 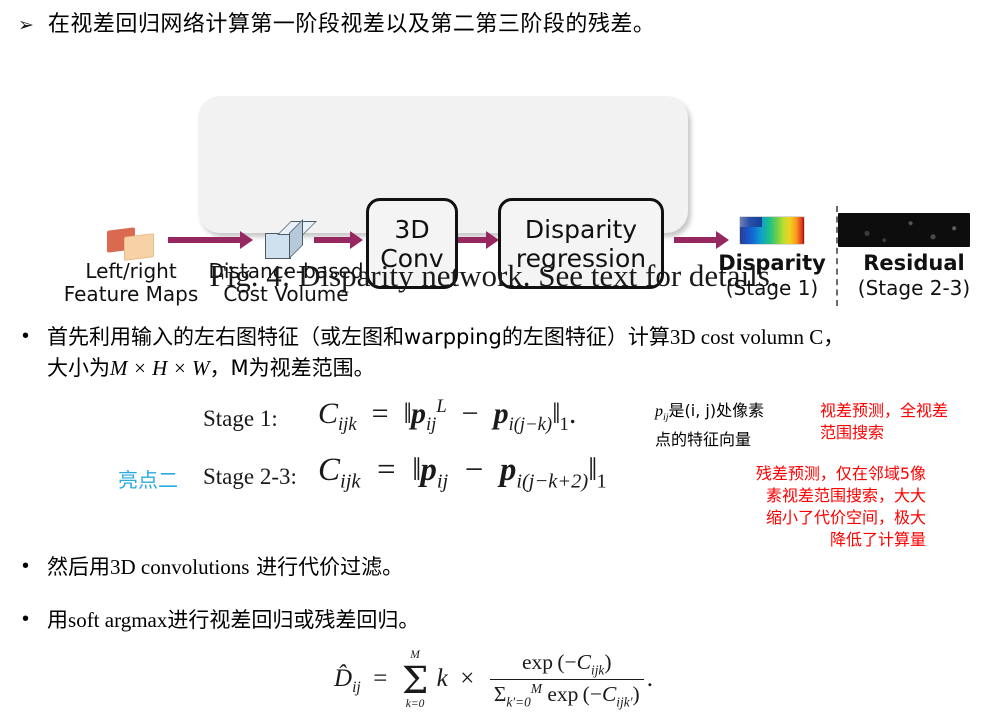 I want to click on annotation-pij-line1: 是(i, j)处像素, so click(x=716, y=410).